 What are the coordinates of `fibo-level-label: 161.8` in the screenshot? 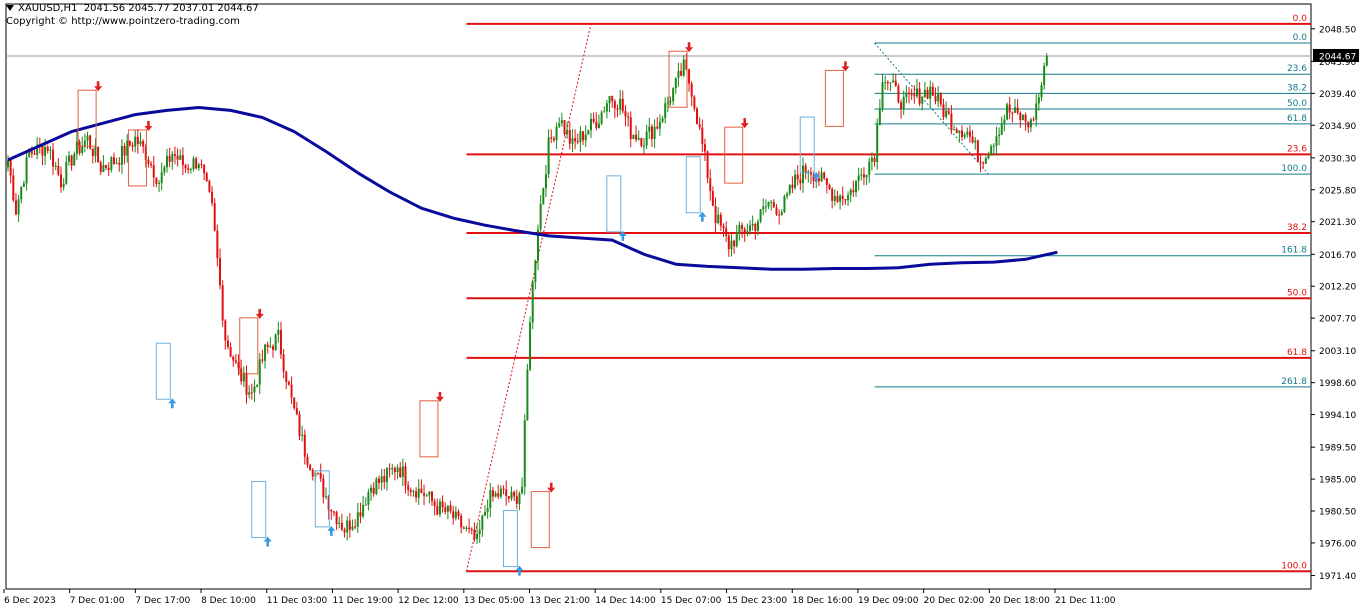 It's located at (1294, 251).